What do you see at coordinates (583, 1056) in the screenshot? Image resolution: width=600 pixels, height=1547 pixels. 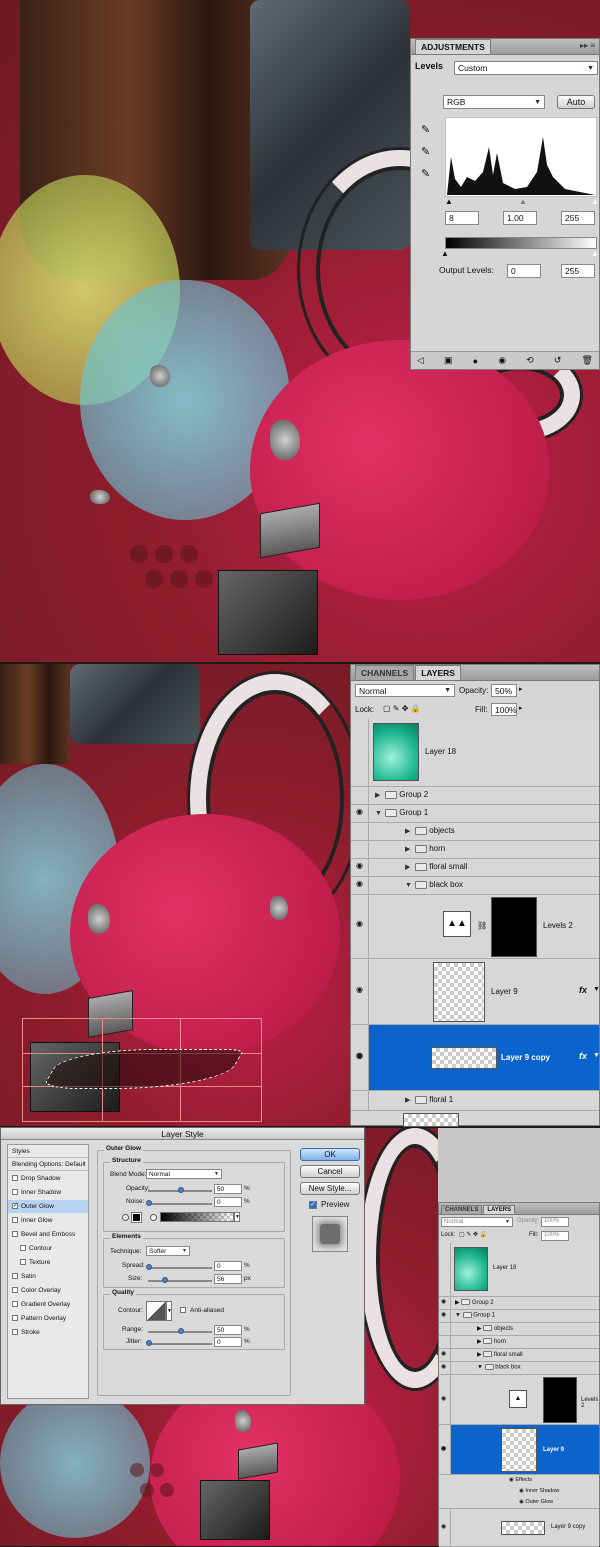 I see `fx-icon: fx` at bounding box center [583, 1056].